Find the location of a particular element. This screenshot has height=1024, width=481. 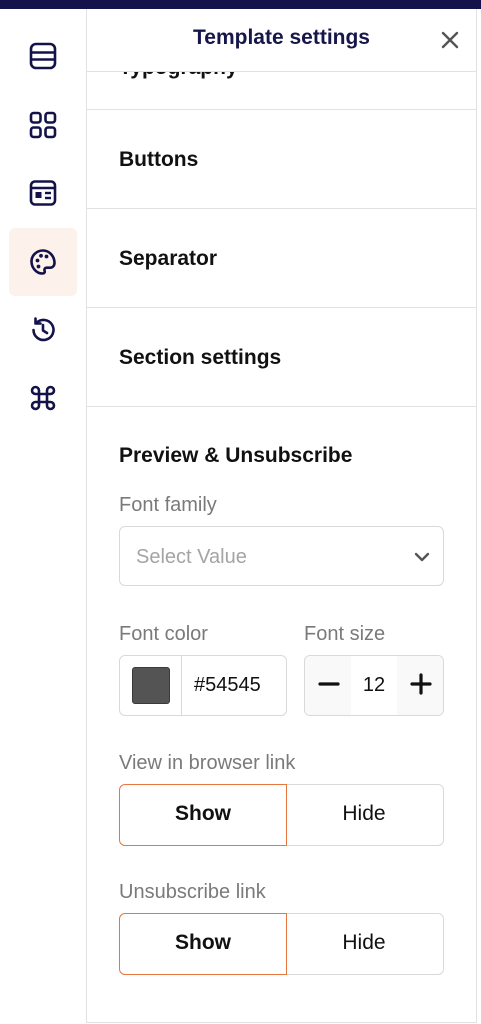

font-color-label: Font color is located at coordinates (163, 634).